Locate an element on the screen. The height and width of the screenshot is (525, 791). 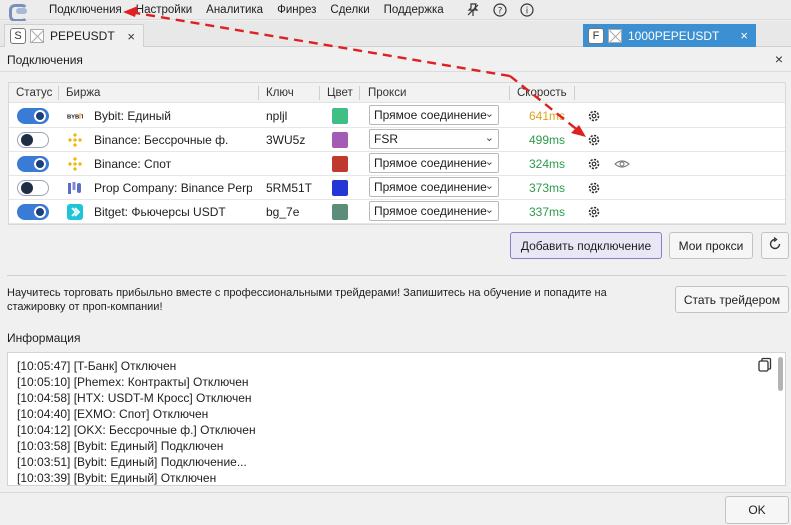
section-divider is located at coordinates (396, 275).